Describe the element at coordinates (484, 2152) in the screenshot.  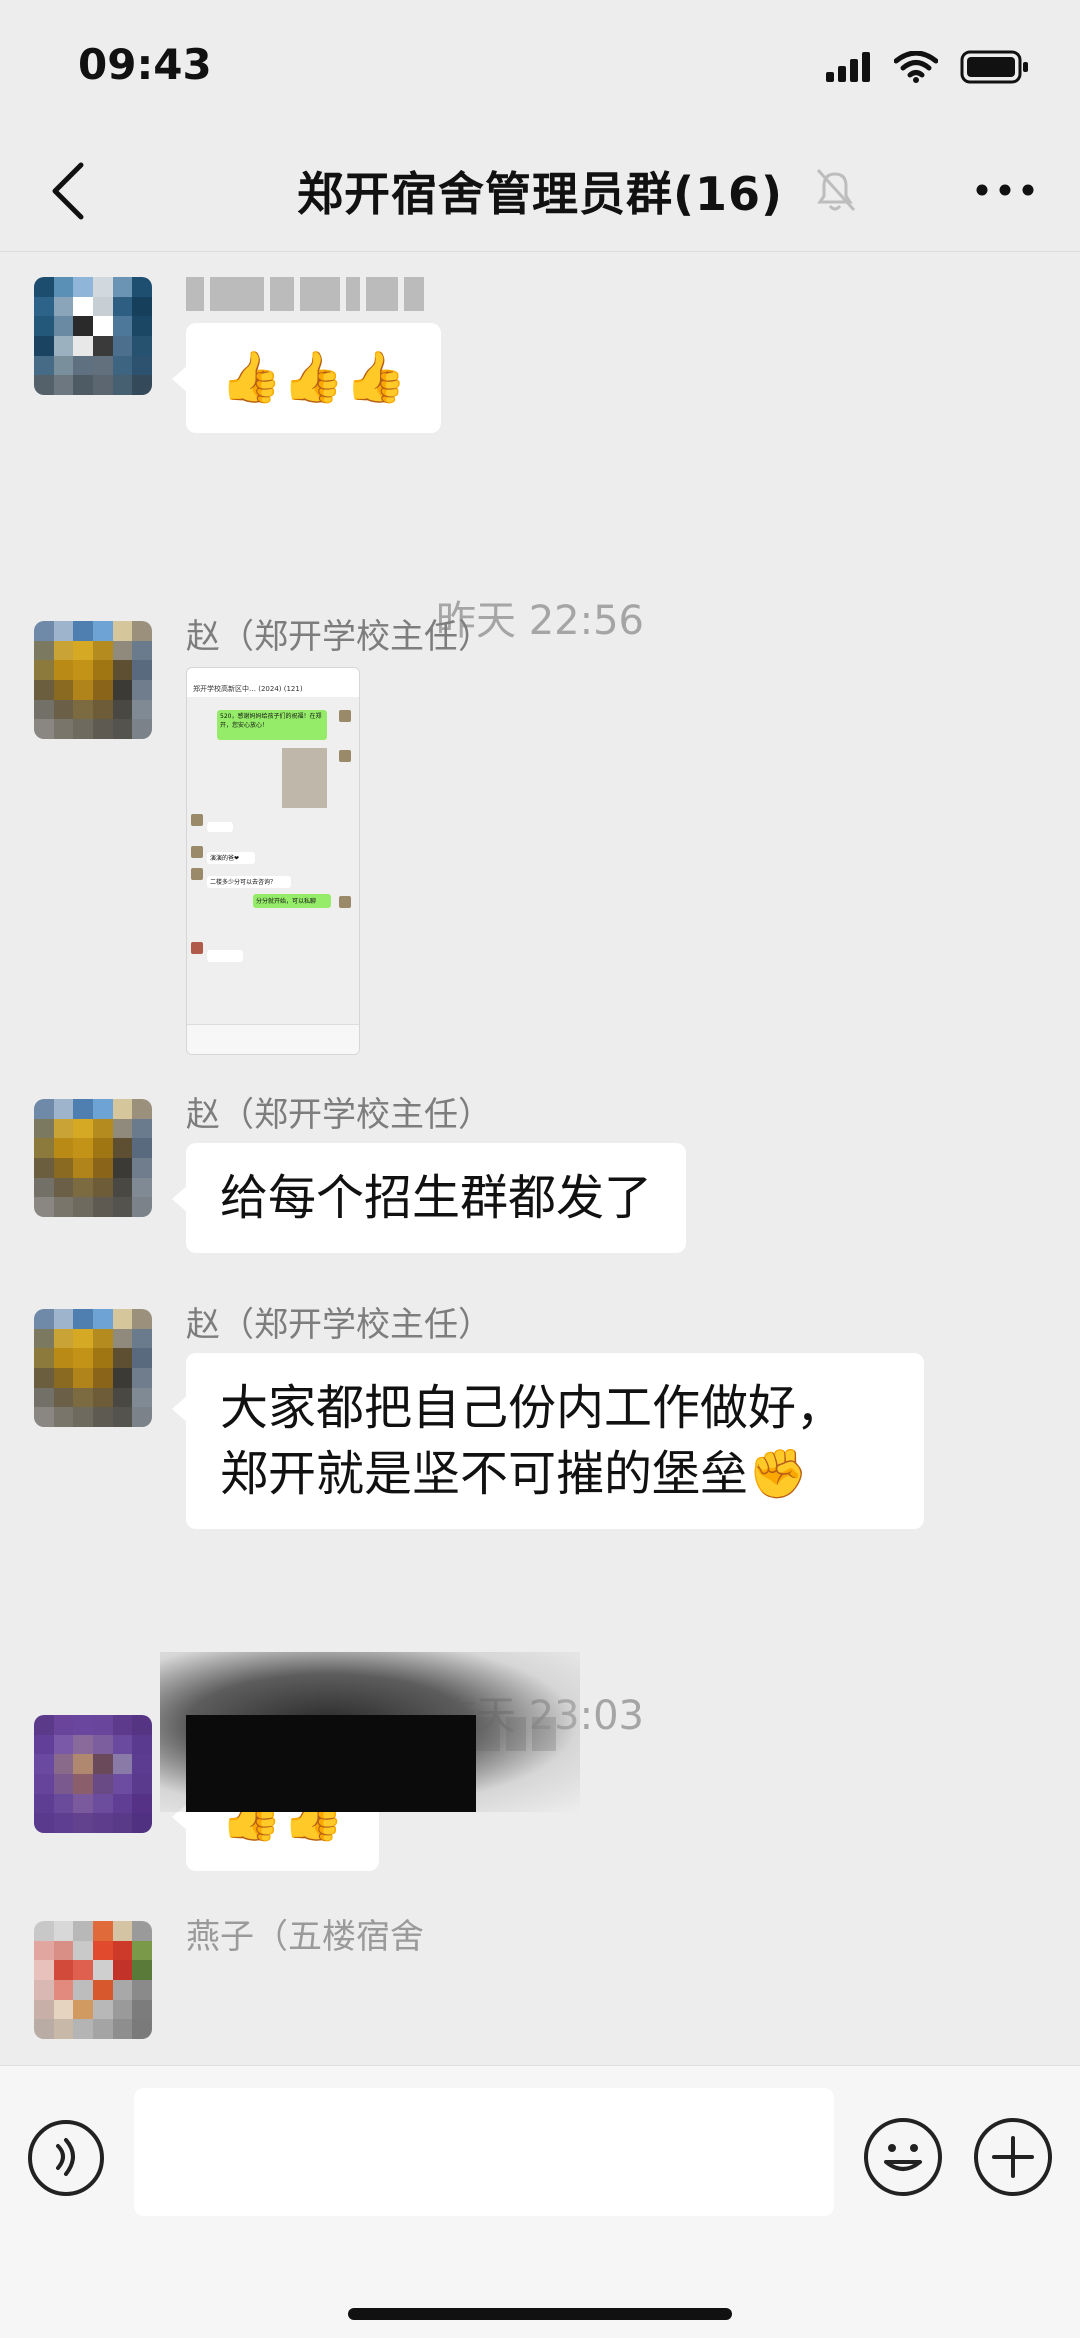
I see `message-input` at that location.